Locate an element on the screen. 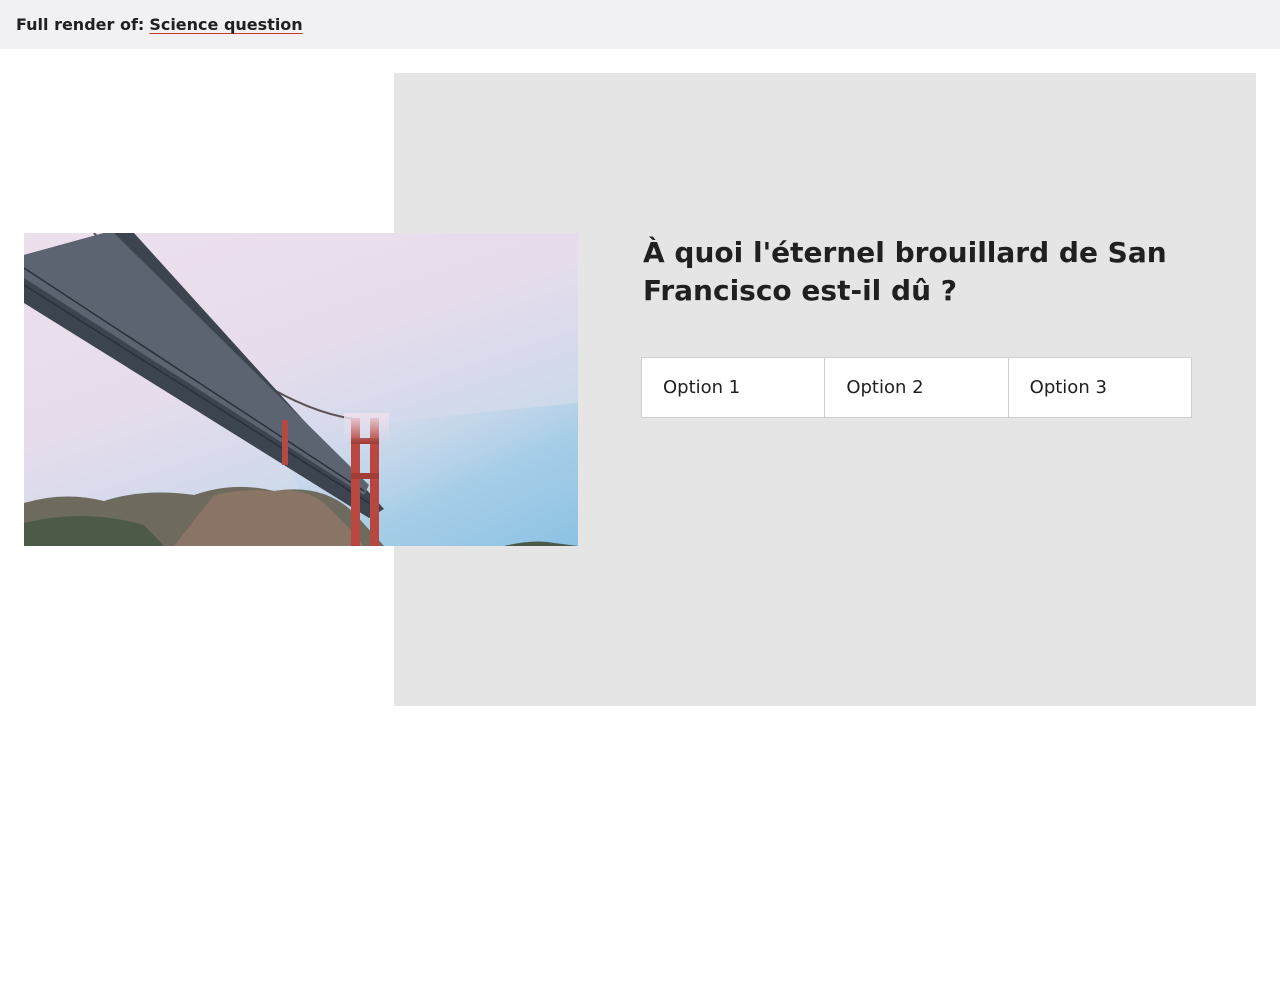 The width and height of the screenshot is (1280, 990). science-question-link: Science question is located at coordinates (225, 24).